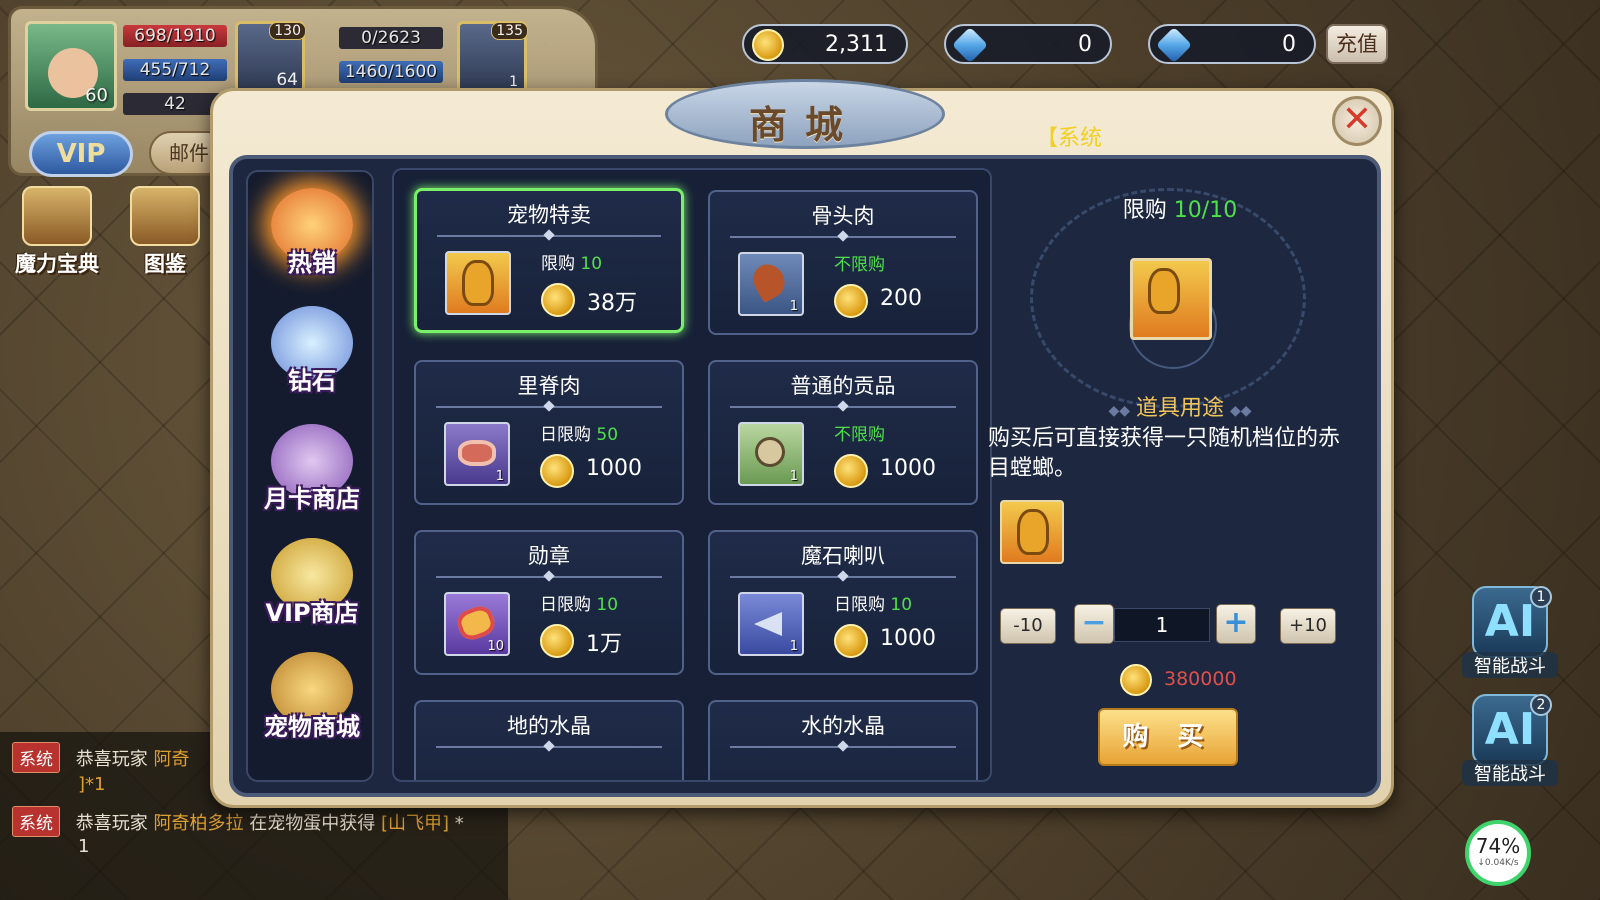 Image resolution: width=1600 pixels, height=900 pixels. What do you see at coordinates (843, 602) in the screenshot?
I see `item-card: 魔石喇叭 1 日限购 10 1000` at bounding box center [843, 602].